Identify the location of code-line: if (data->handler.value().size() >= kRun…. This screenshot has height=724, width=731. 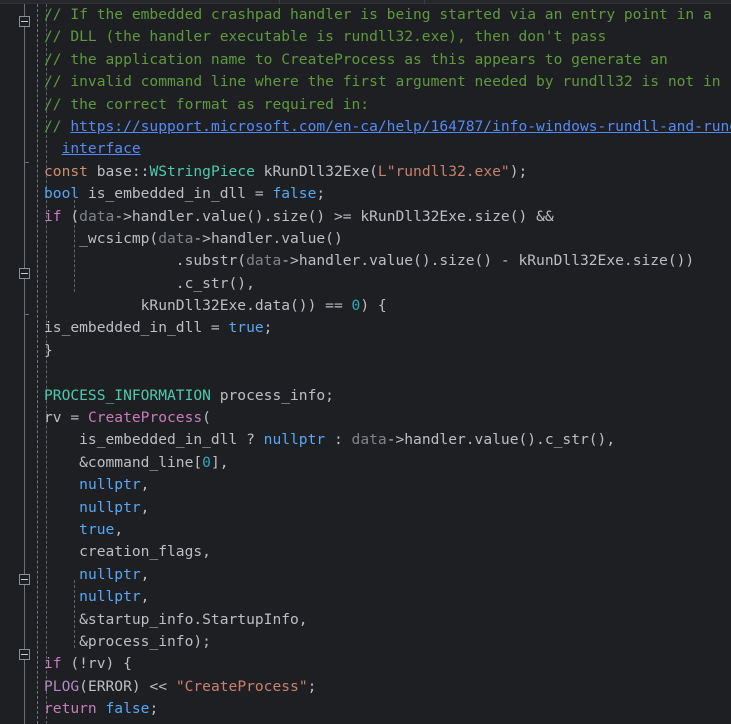
(387, 217).